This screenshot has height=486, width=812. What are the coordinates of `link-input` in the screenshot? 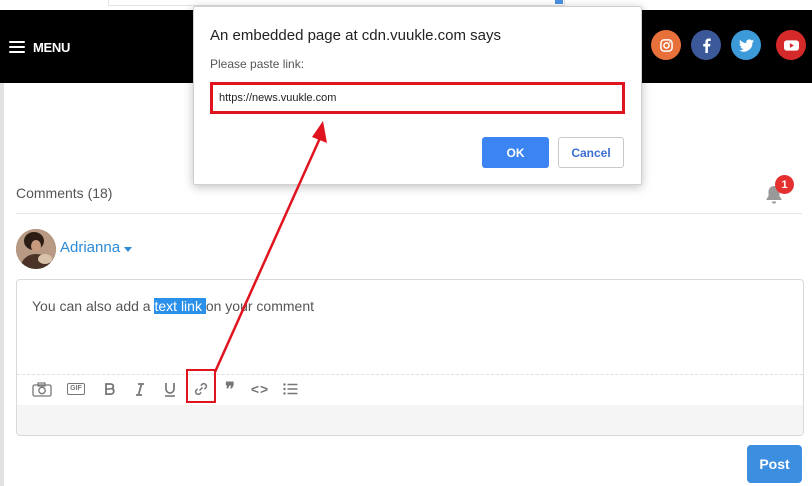 It's located at (417, 98).